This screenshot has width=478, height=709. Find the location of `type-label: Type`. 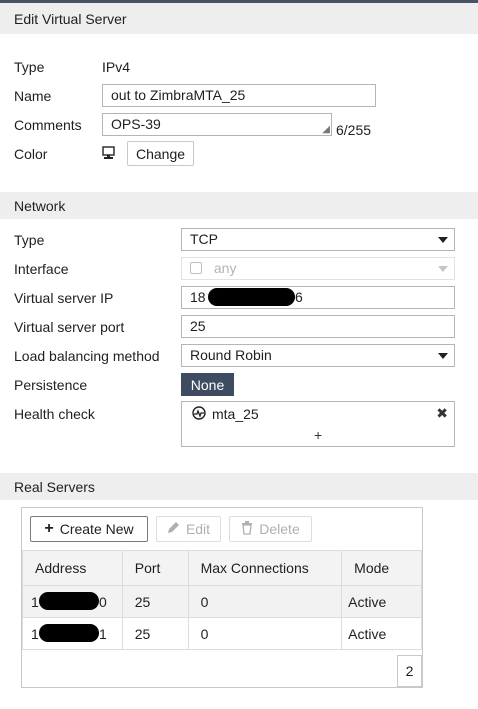

type-label: Type is located at coordinates (29, 67).